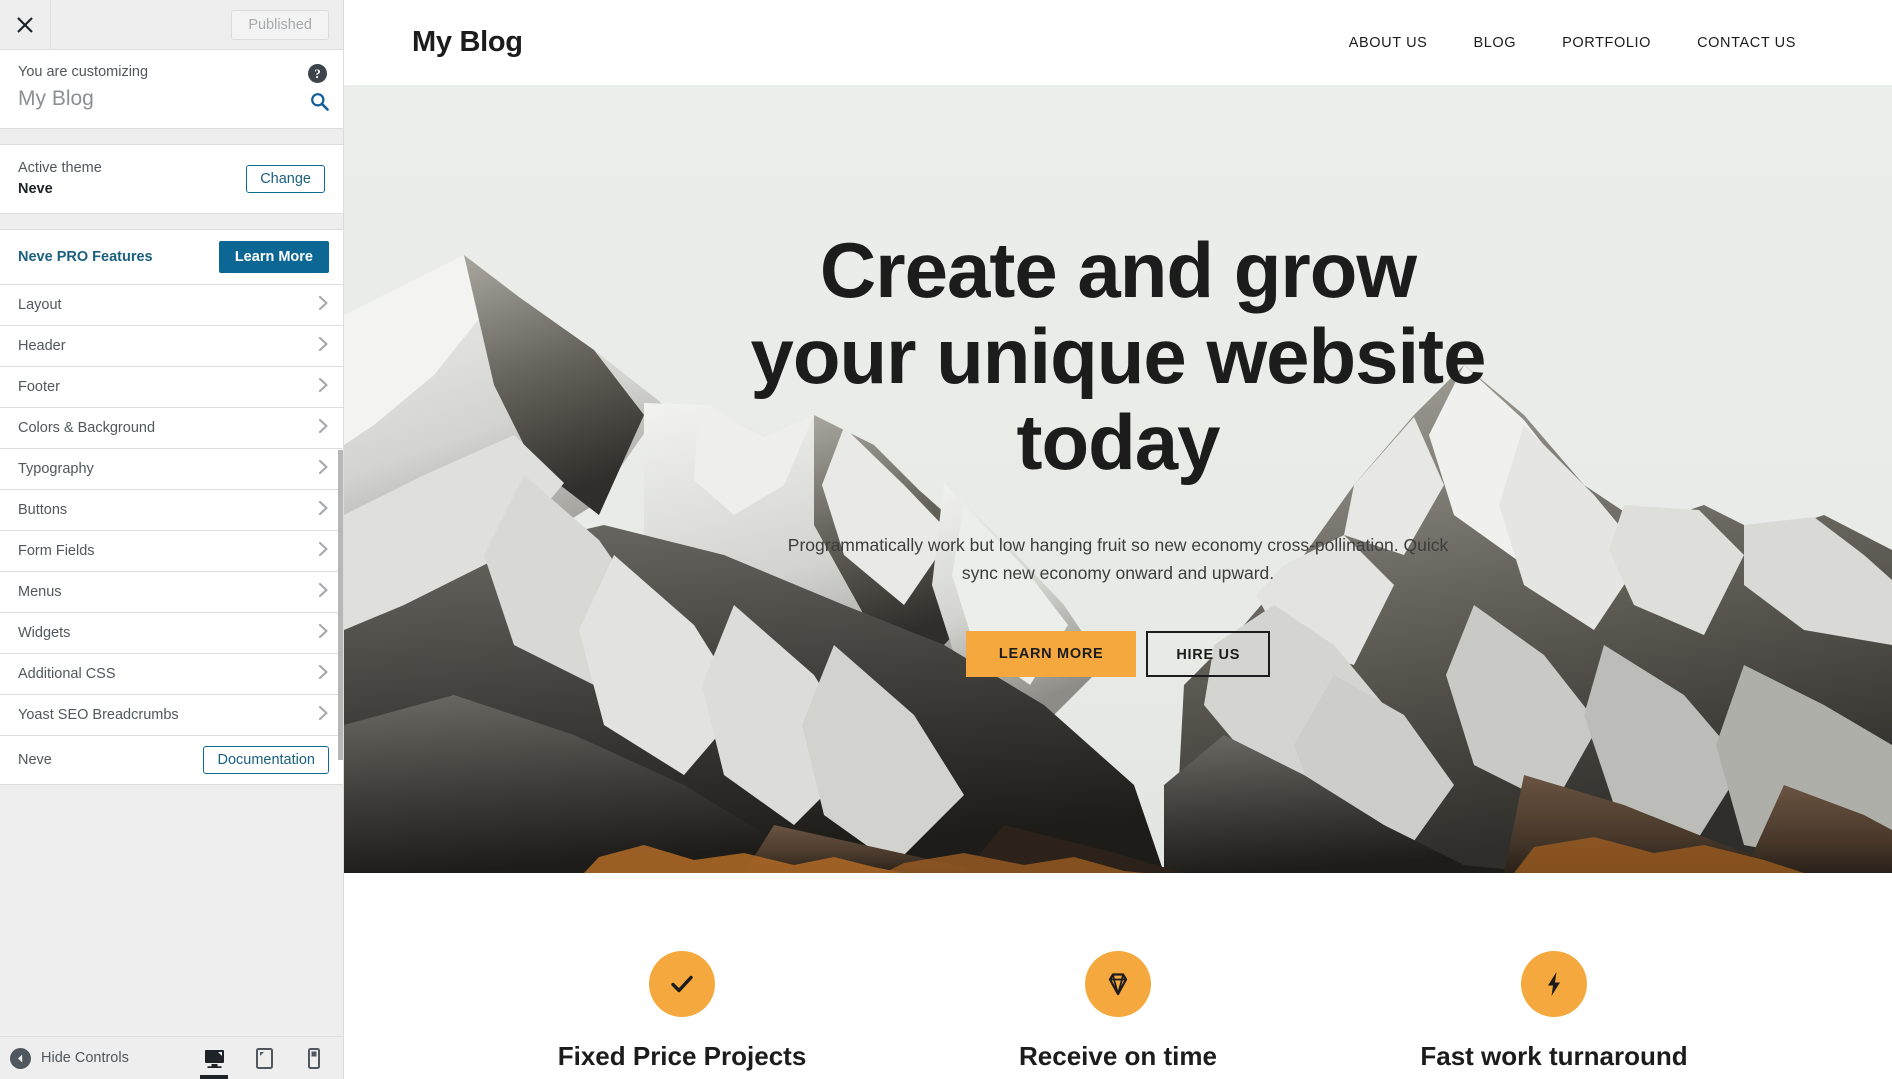 This screenshot has width=1892, height=1079. Describe the element at coordinates (85, 1058) in the screenshot. I see `hide-controls-label: Hide Controls` at that location.